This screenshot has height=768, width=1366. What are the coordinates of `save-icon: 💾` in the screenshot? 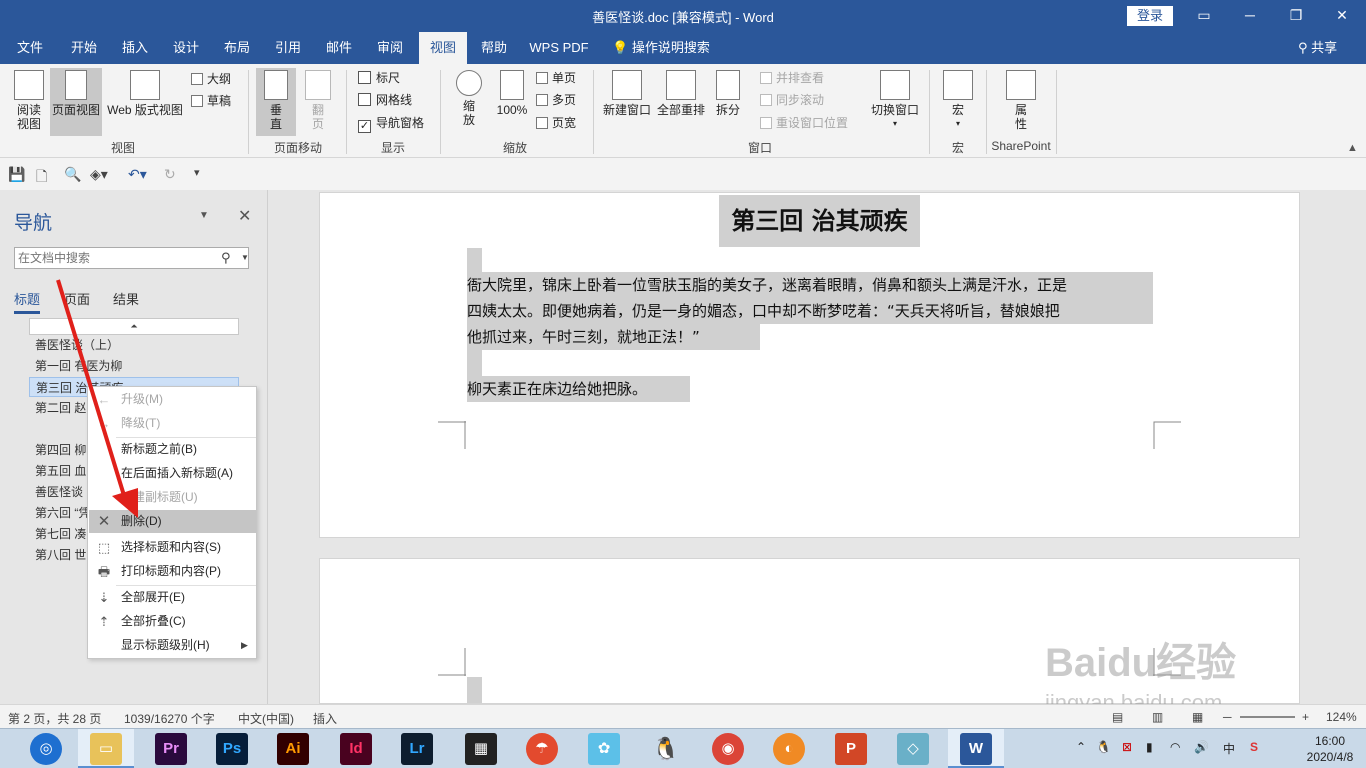 It's located at (16, 174).